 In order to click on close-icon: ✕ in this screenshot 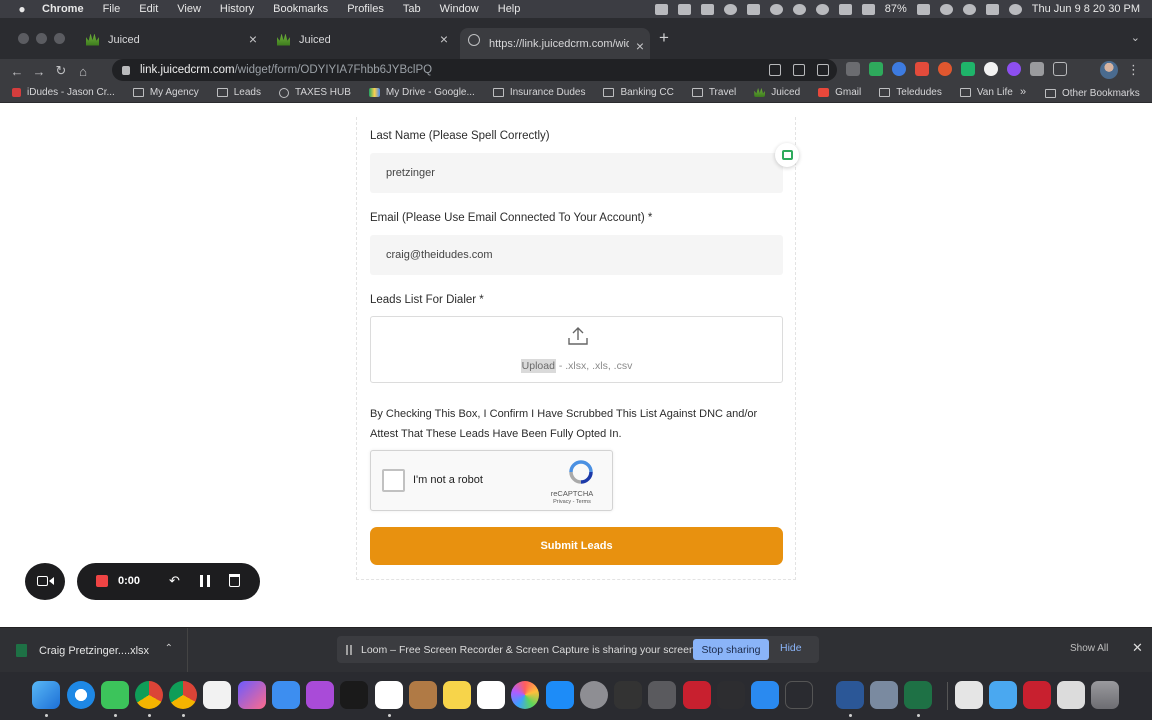, I will do `click(1137, 648)`.